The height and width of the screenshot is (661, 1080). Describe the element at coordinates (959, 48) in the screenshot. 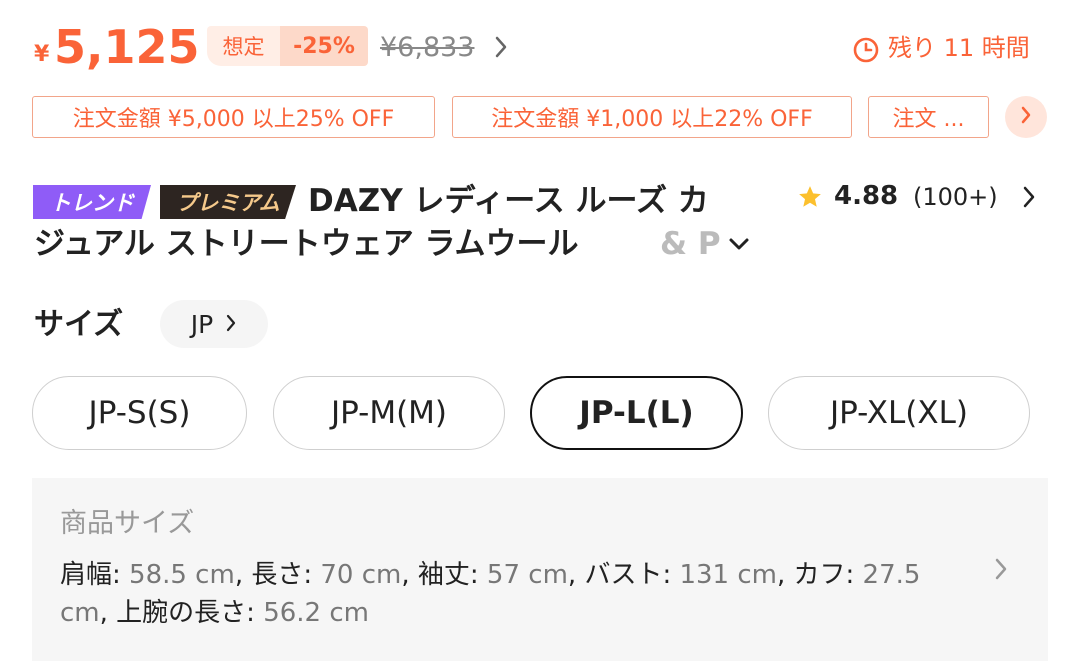

I see `time-remaining: 残り 11 時間` at that location.